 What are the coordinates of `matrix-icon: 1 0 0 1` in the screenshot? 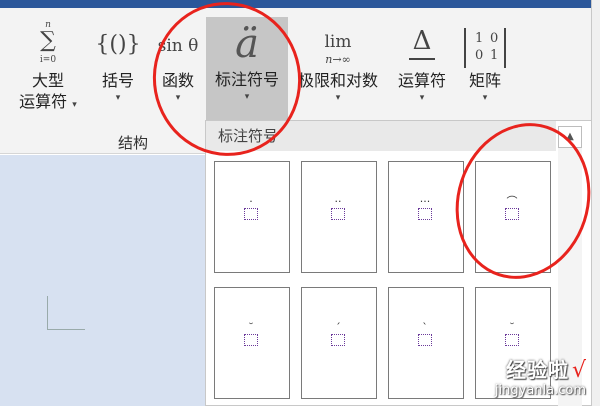 It's located at (485, 44).